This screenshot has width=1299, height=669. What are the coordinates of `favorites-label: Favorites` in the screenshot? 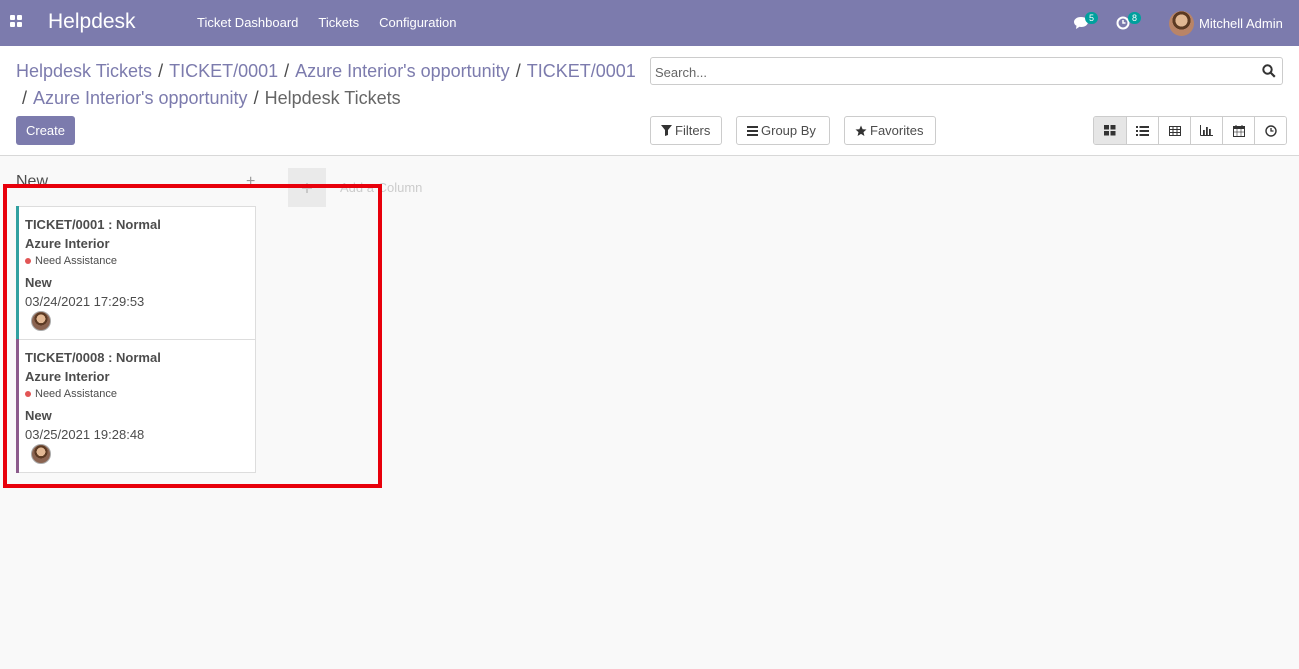 It's located at (897, 130).